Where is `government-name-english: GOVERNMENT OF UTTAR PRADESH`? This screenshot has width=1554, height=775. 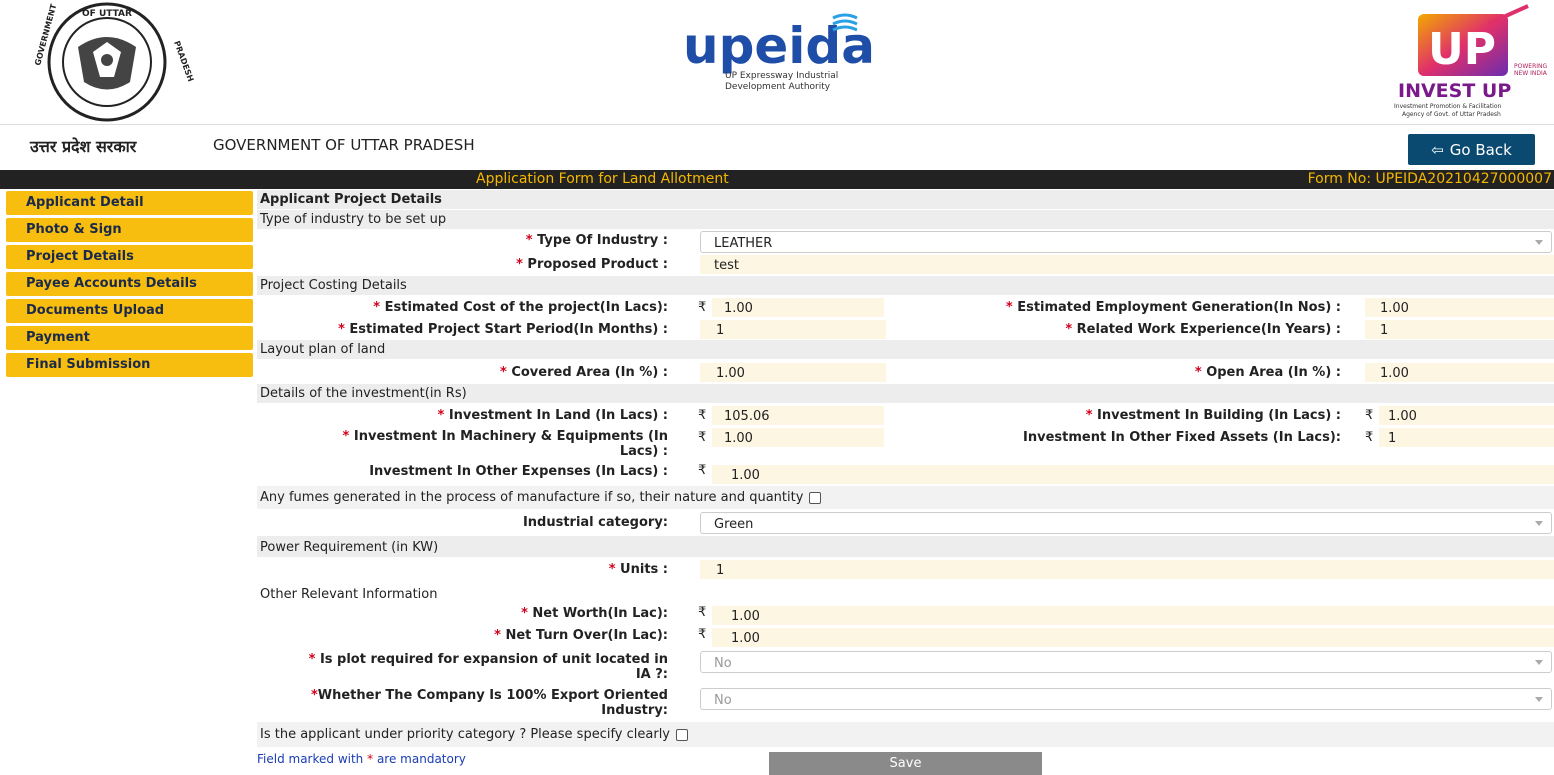
government-name-english: GOVERNMENT OF UTTAR PRADESH is located at coordinates (344, 145).